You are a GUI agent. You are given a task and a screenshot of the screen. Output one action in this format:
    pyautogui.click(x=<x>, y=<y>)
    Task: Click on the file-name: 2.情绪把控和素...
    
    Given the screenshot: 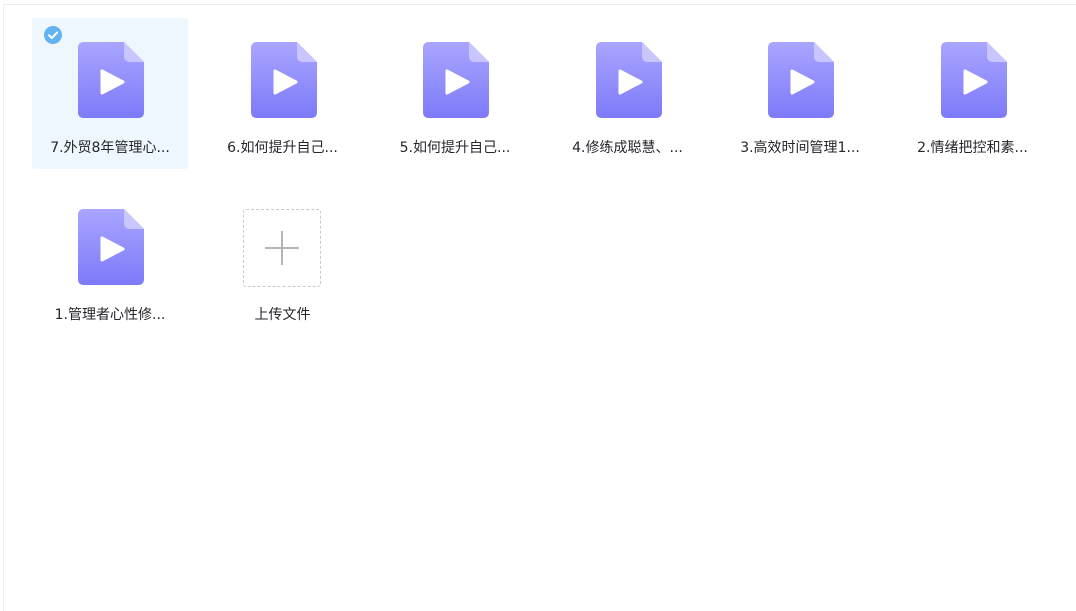 What is the action you would take?
    pyautogui.click(x=972, y=148)
    